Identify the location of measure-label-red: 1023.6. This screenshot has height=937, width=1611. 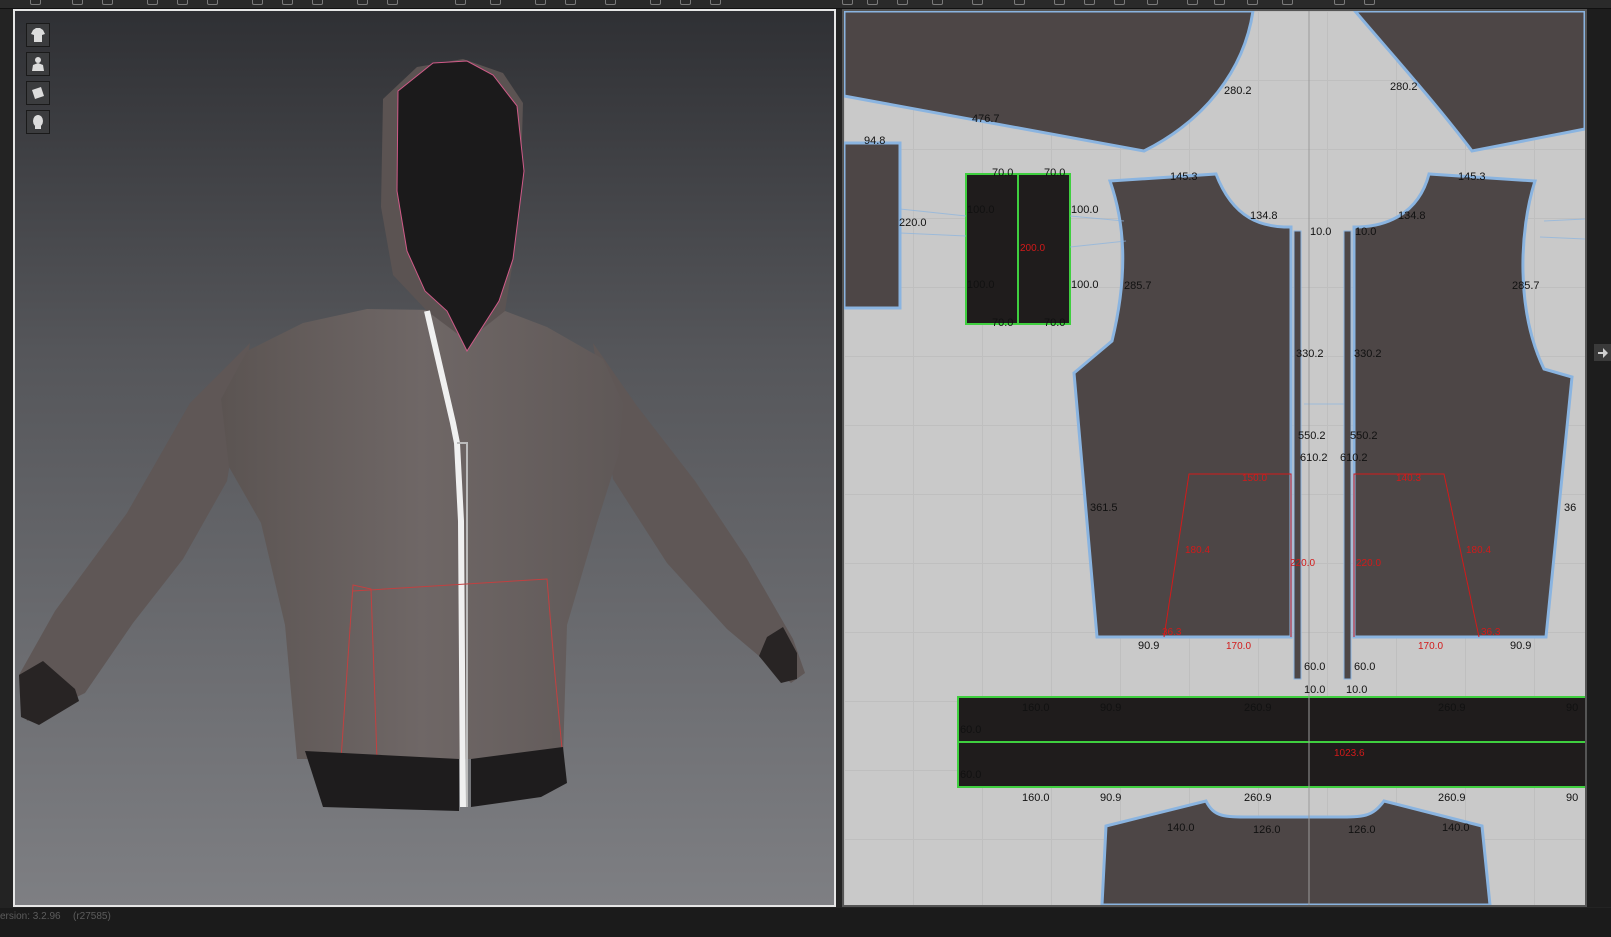
(1349, 753).